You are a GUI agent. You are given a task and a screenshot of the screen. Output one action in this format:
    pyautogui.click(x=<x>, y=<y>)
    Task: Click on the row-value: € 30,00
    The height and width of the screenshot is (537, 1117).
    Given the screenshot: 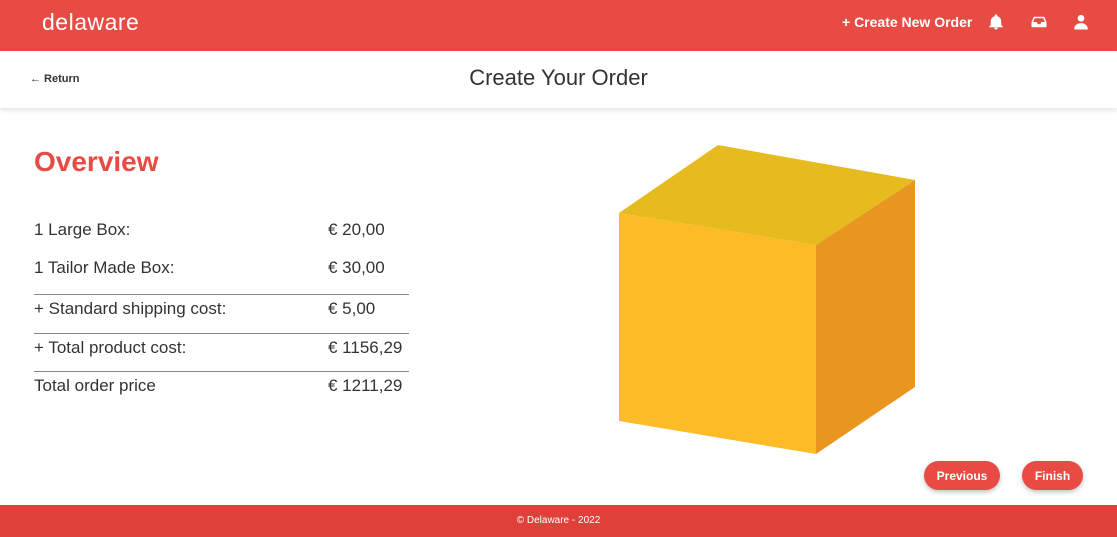 What is the action you would take?
    pyautogui.click(x=356, y=267)
    